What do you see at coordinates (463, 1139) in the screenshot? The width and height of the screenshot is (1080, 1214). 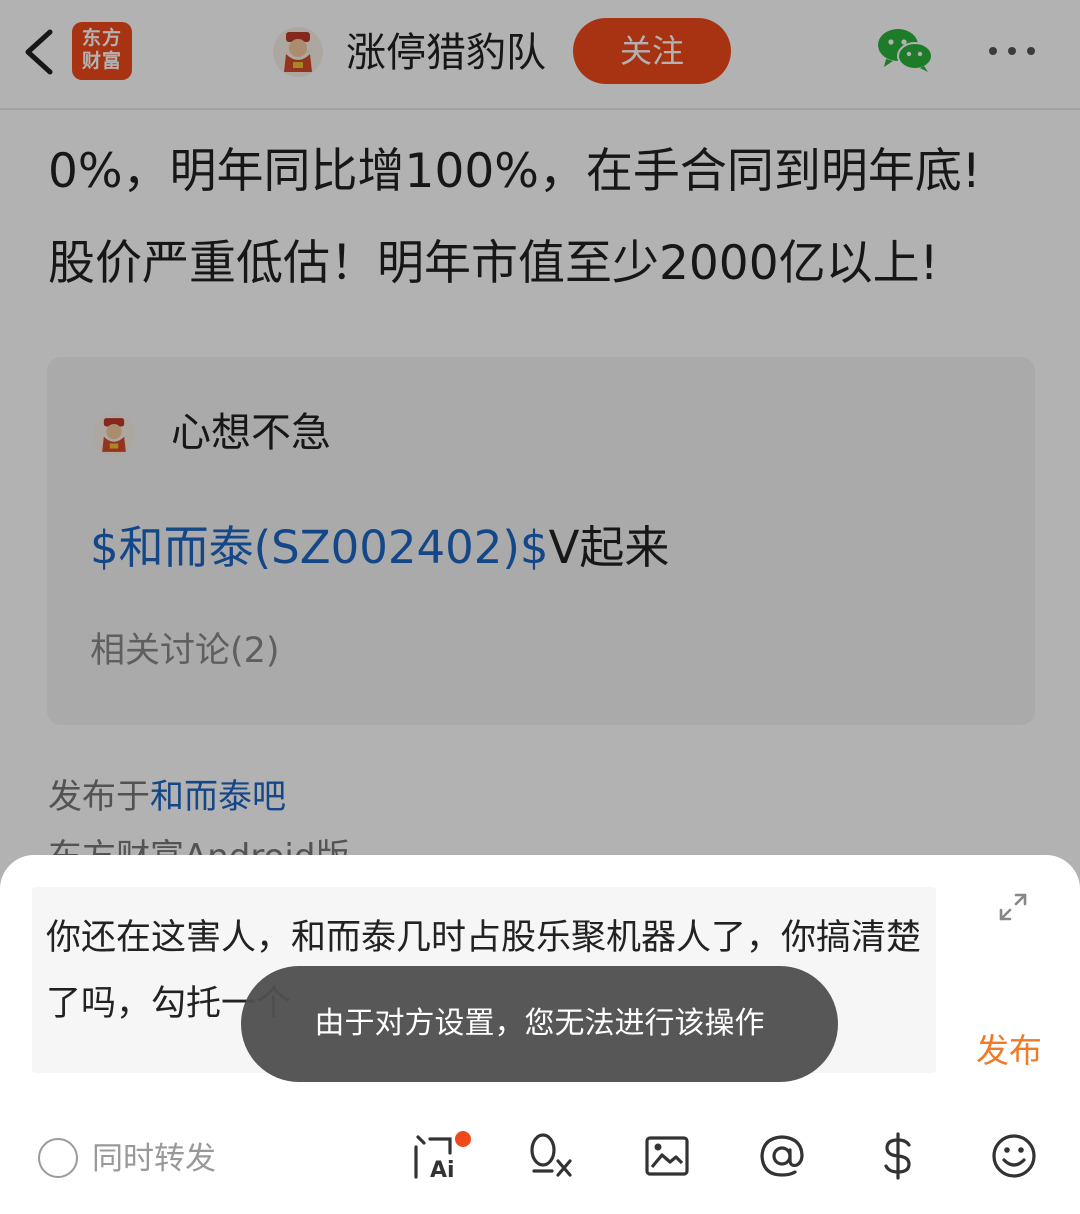 I see `ai-notification-dot` at bounding box center [463, 1139].